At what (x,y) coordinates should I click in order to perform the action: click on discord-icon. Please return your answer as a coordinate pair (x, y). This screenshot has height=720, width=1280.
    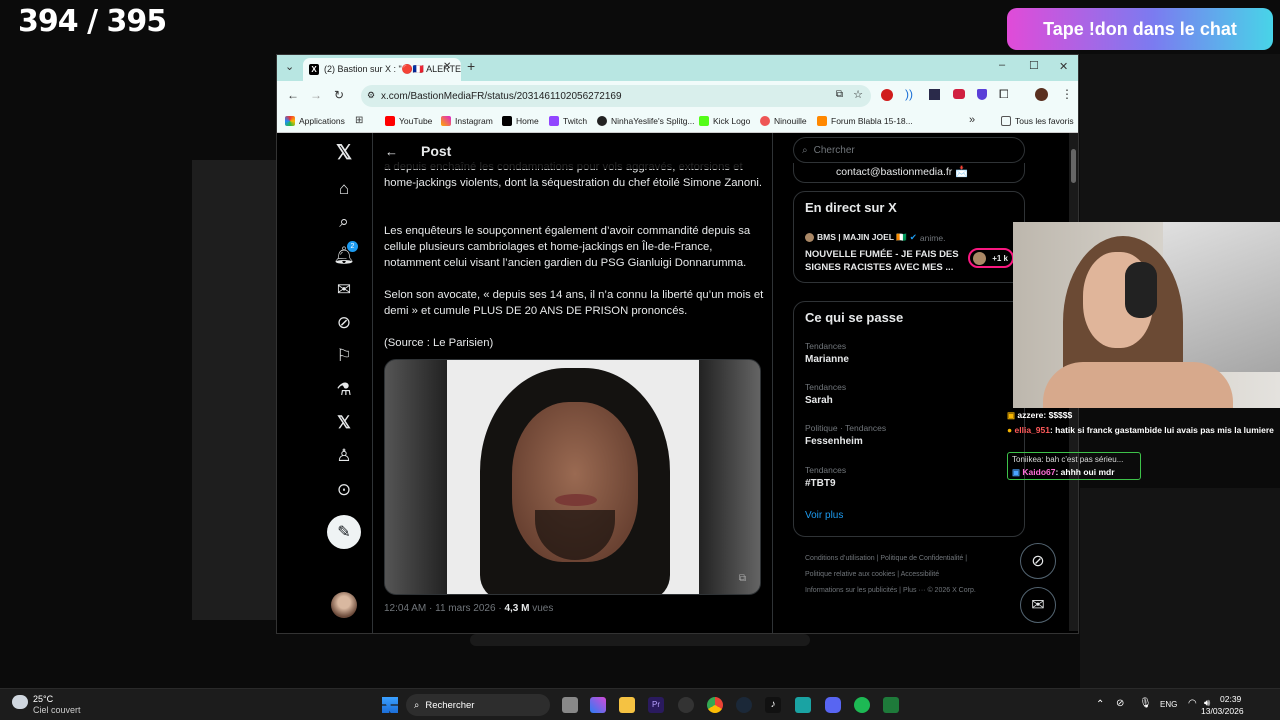
    Looking at the image, I should click on (833, 705).